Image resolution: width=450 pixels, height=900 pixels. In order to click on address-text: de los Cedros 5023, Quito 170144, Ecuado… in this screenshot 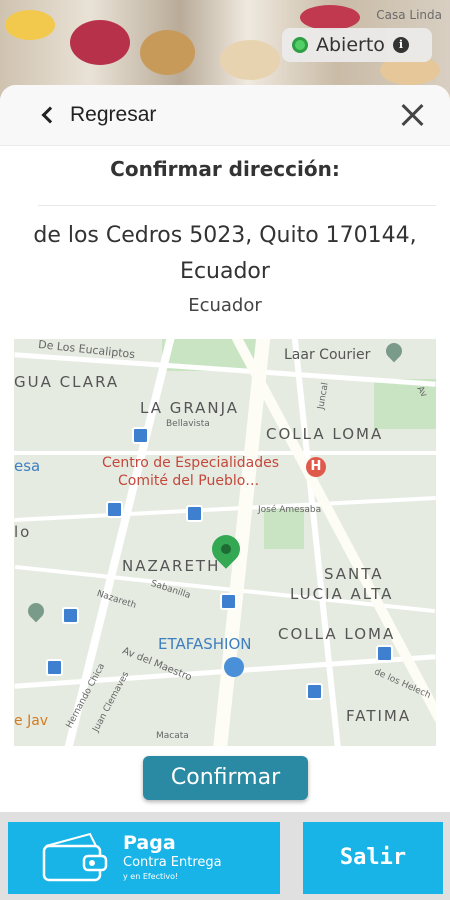, I will do `click(225, 253)`.